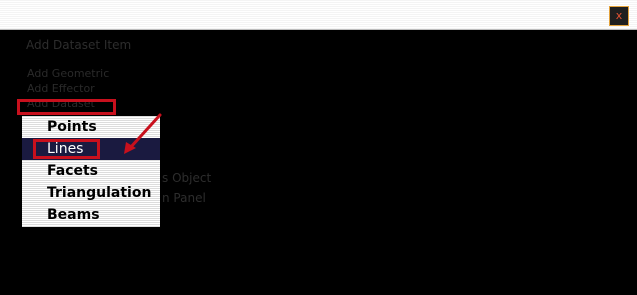 This screenshot has height=295, width=637. Describe the element at coordinates (68, 73) in the screenshot. I see `menu-item-add-geometric: Add Geometric` at that location.